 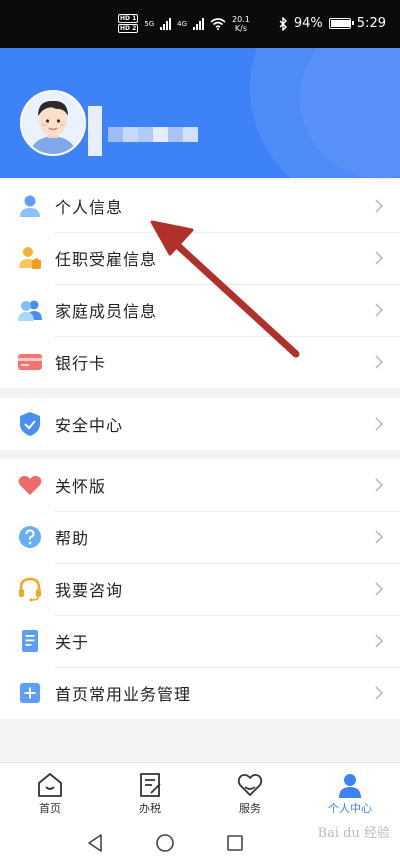 I want to click on shield-icon, so click(x=30, y=424).